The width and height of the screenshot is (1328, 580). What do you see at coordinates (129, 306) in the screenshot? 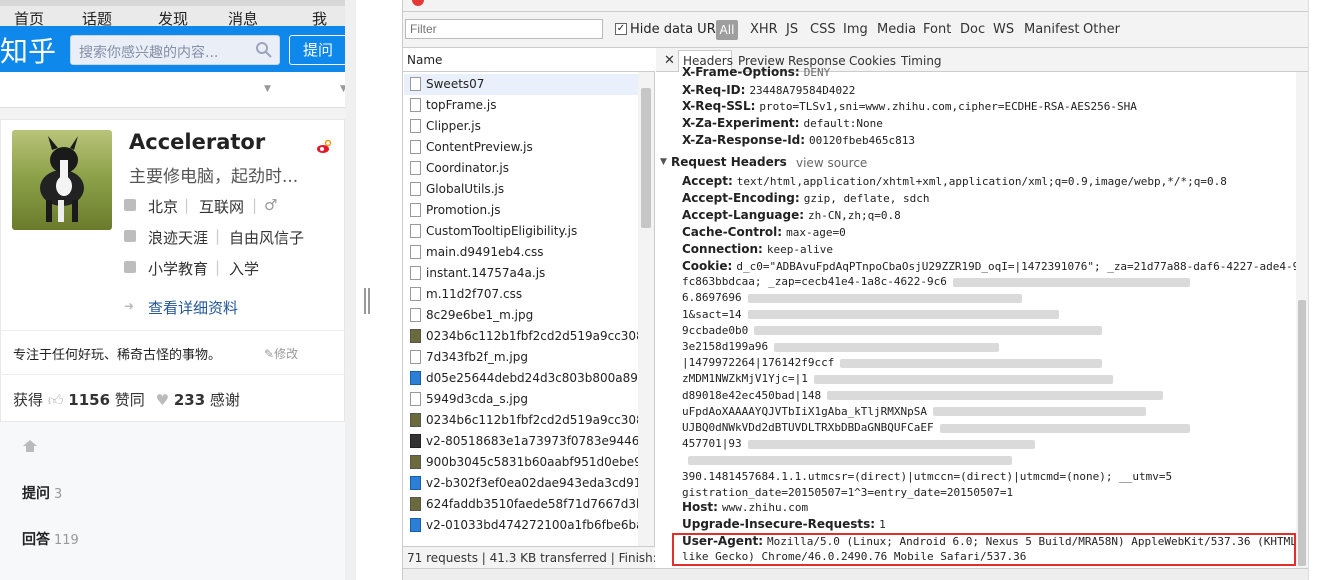
I see `arrow-right-icon: ➜` at bounding box center [129, 306].